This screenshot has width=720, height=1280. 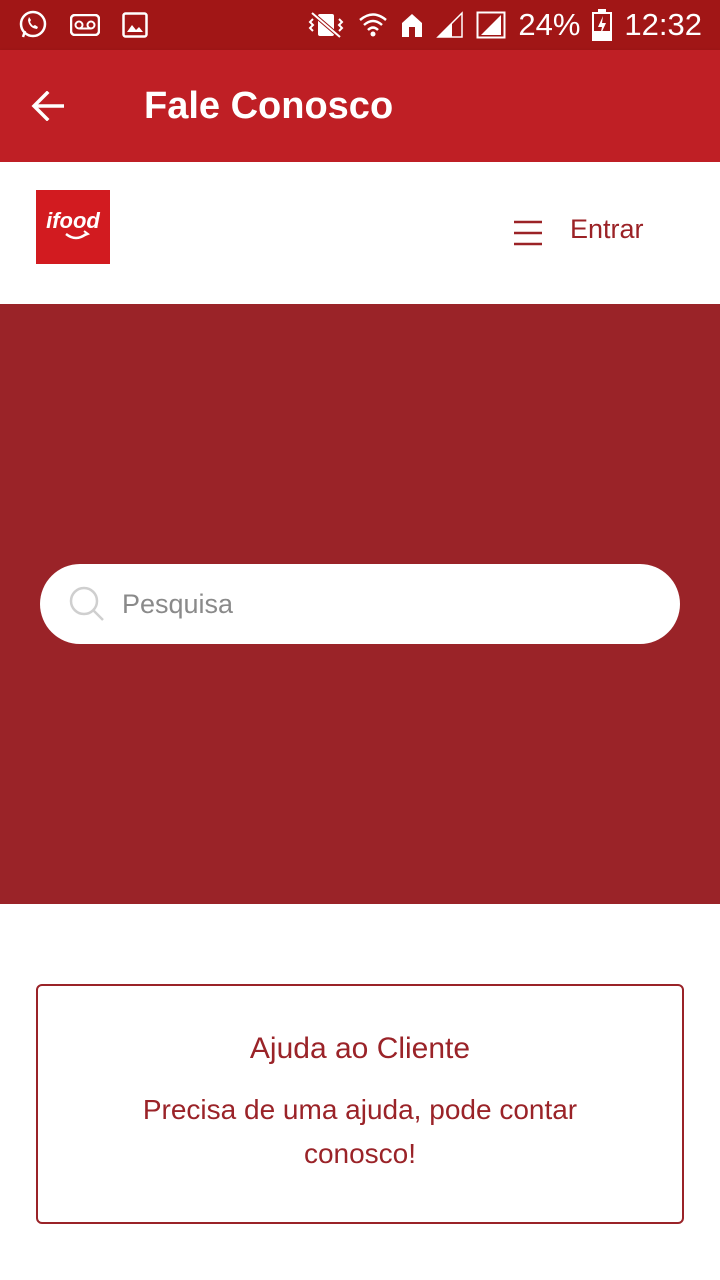 I want to click on page-title: Fale Conosco, so click(x=269, y=105).